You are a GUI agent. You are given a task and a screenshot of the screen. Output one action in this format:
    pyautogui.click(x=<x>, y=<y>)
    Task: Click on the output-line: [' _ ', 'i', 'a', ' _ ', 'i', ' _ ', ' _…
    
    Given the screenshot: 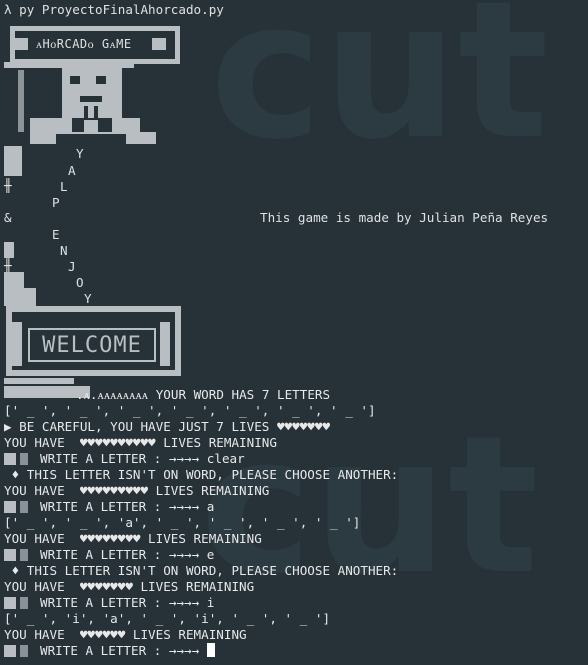 What is the action you would take?
    pyautogui.click(x=167, y=619)
    